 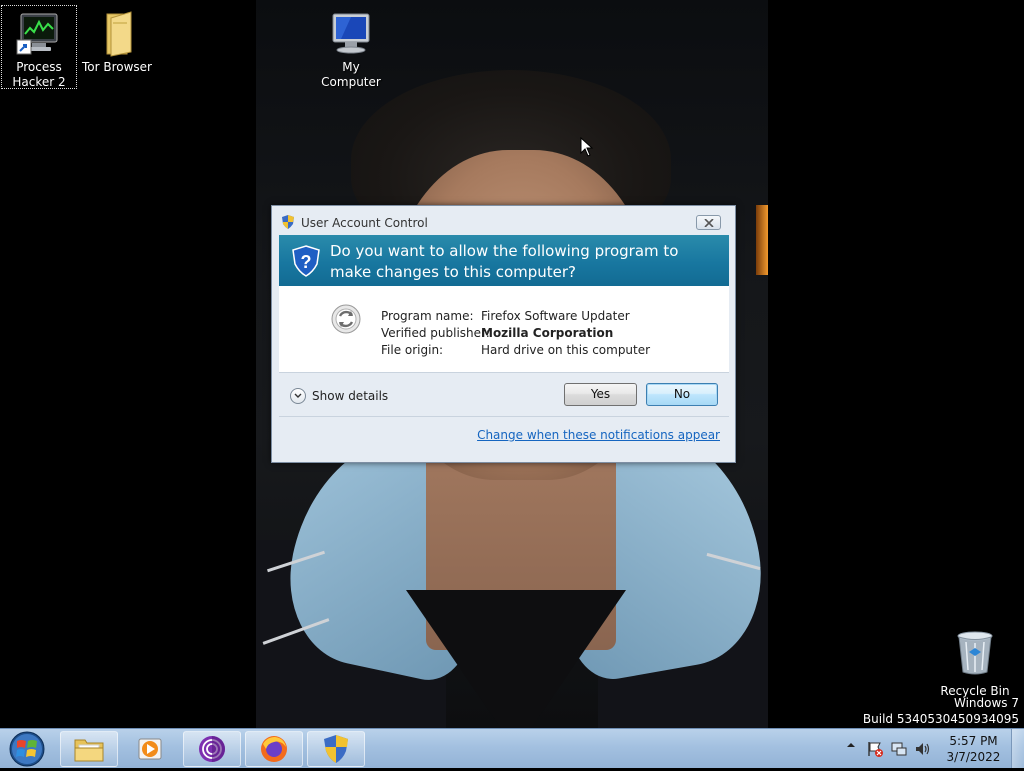 What do you see at coordinates (116, 67) in the screenshot?
I see `desktop-icon-label: Tor Browser` at bounding box center [116, 67].